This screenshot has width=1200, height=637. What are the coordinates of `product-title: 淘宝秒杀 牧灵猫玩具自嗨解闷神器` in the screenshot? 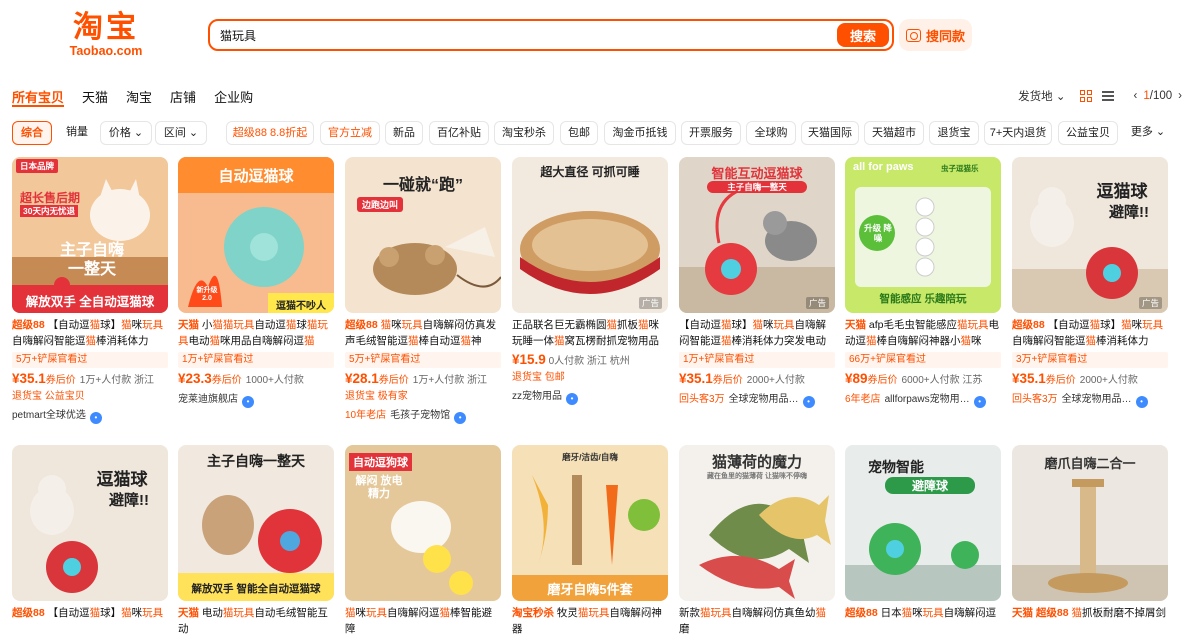 It's located at (590, 621).